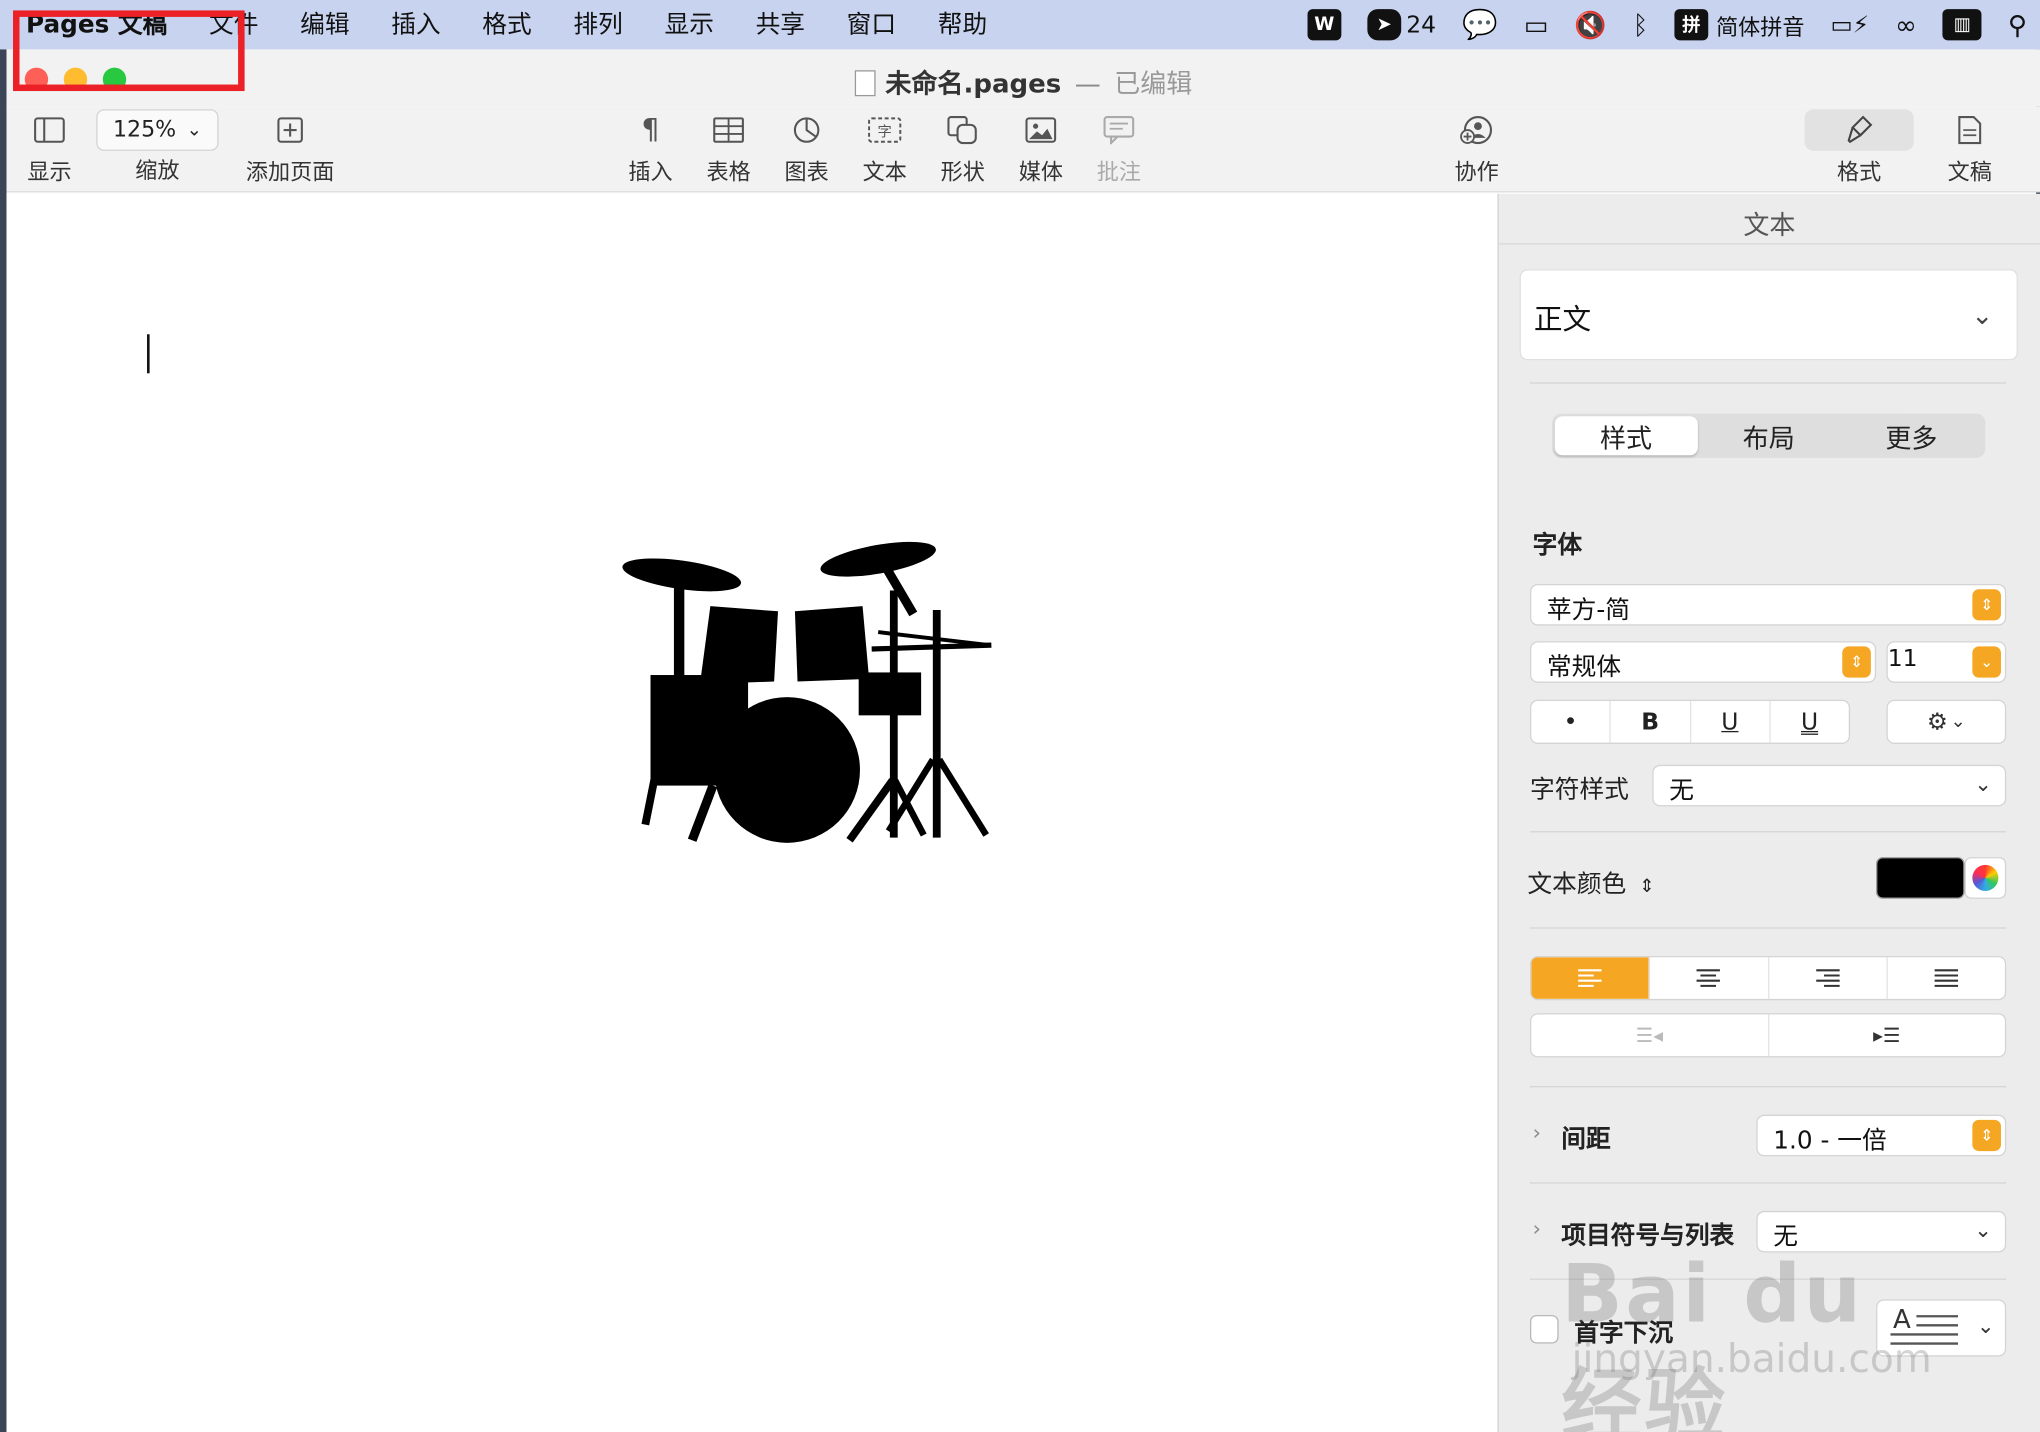 Image resolution: width=2040 pixels, height=1432 pixels. What do you see at coordinates (806, 130) in the screenshot?
I see `pie-chart-icon` at bounding box center [806, 130].